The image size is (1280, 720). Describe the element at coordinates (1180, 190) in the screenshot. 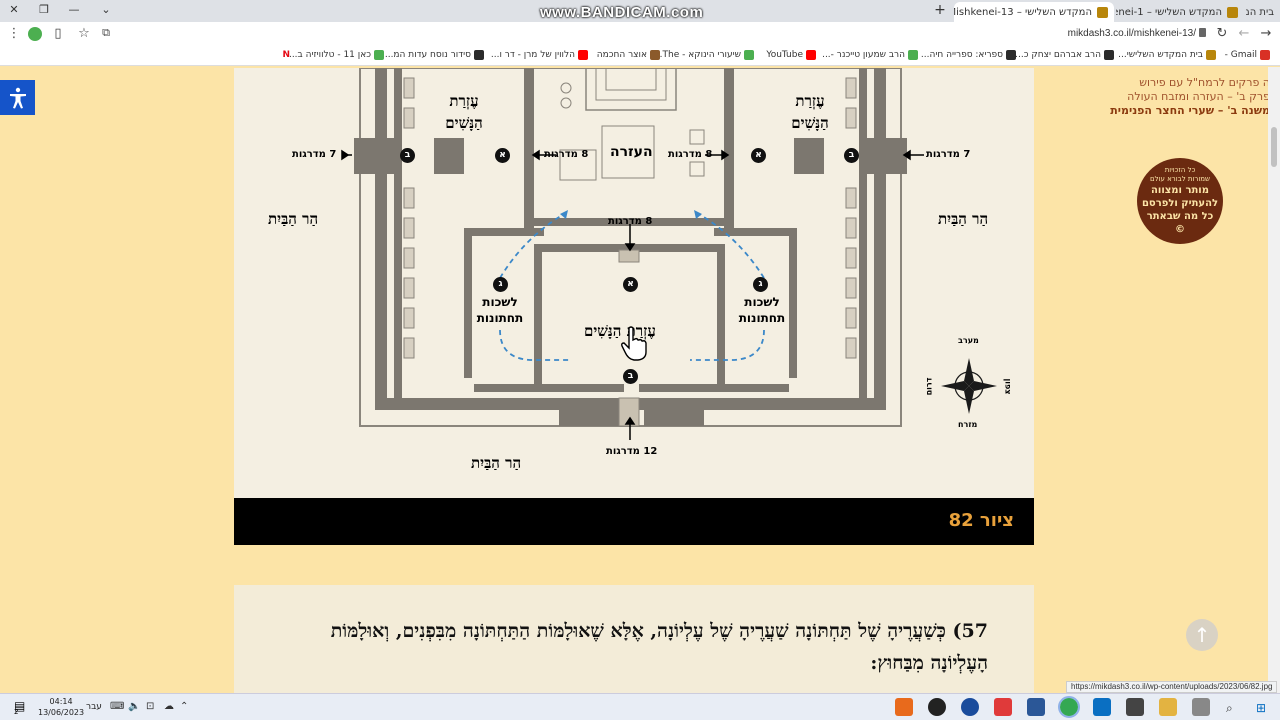

I see `stamp-line: מותר ומצווה` at that location.